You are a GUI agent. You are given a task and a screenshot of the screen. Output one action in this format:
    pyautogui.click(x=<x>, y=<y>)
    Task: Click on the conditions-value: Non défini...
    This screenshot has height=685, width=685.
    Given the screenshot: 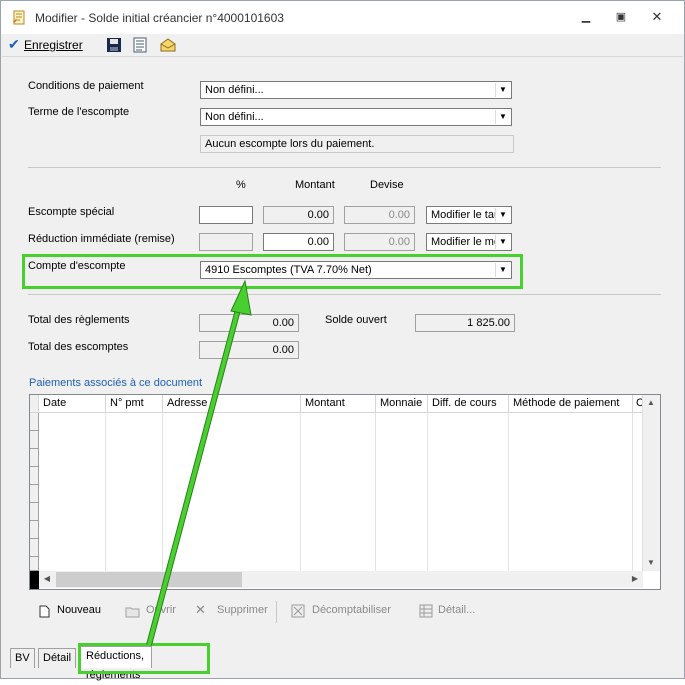 What is the action you would take?
    pyautogui.click(x=234, y=90)
    